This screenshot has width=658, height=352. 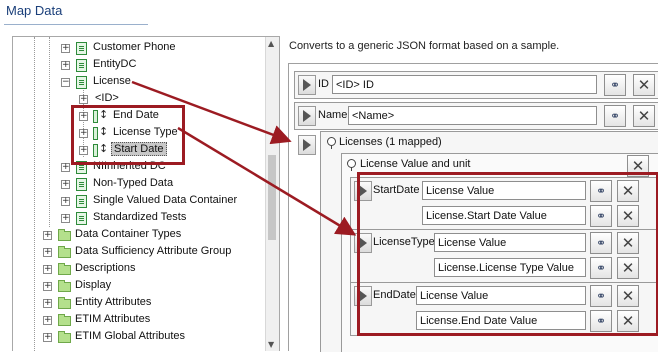 What do you see at coordinates (128, 135) in the screenshot?
I see `annotation-box-tree-attributes` at bounding box center [128, 135].